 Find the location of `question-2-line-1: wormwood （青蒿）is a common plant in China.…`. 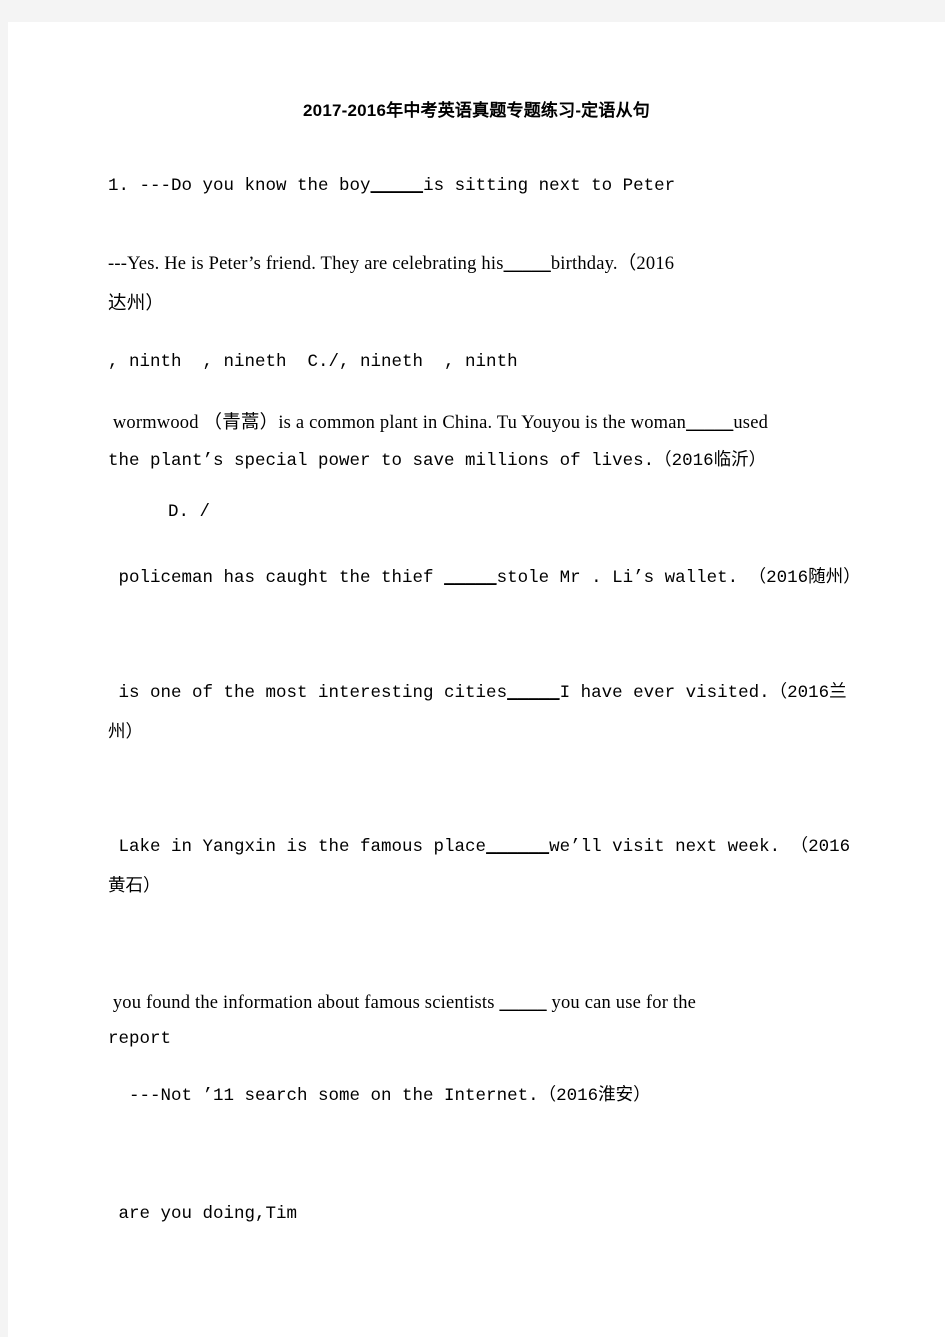

question-2-line-1: wormwood （青蒿）is a common plant in China.… is located at coordinates (438, 423).